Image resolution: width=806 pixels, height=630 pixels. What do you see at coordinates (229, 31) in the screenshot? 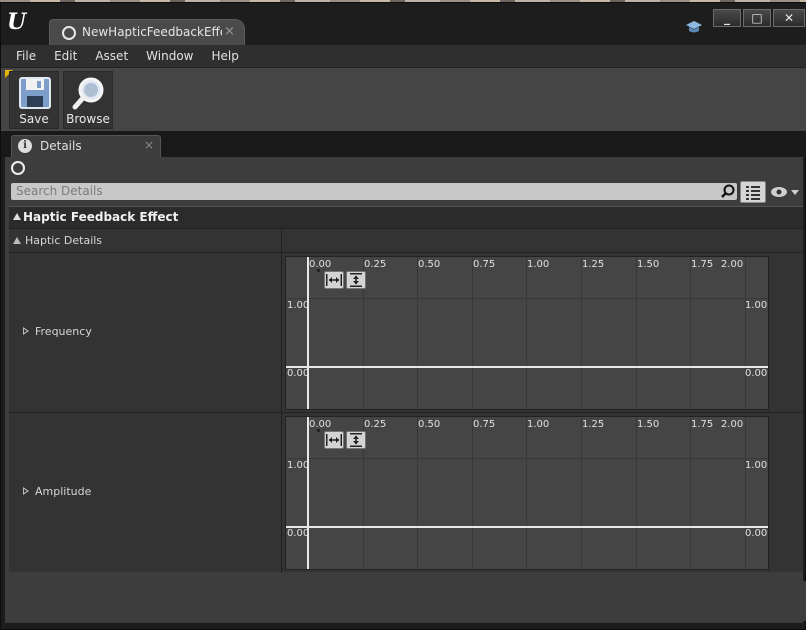
I see `tab-close-icon: ×` at bounding box center [229, 31].